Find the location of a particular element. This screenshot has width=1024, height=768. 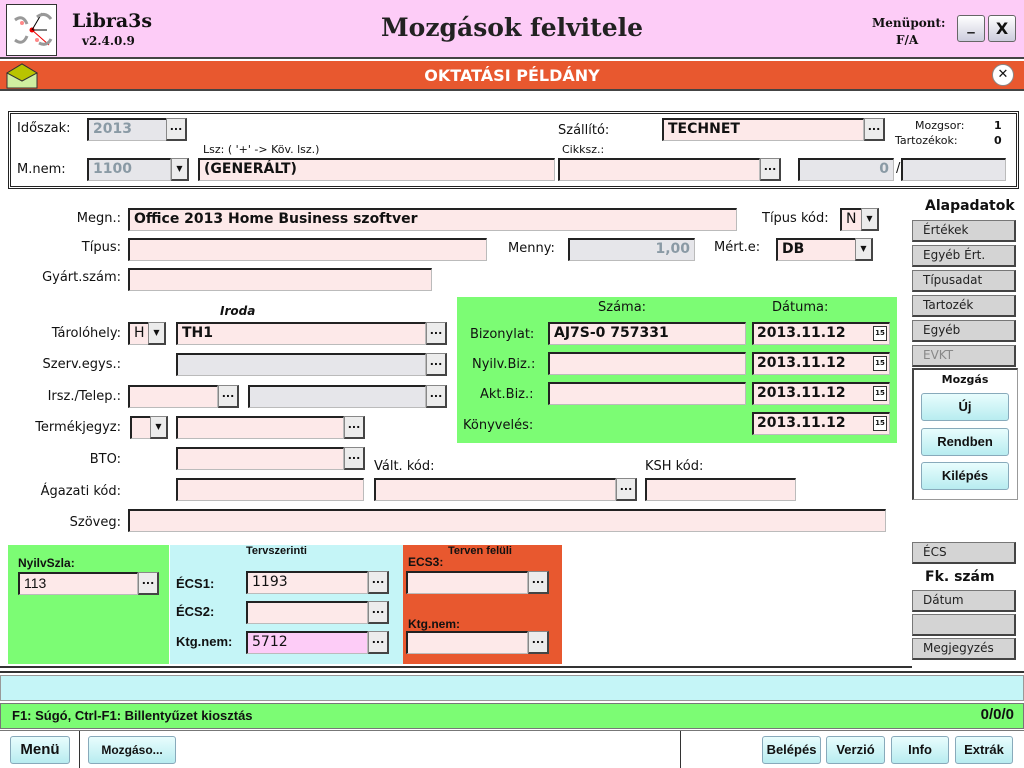

szoveg-input is located at coordinates (507, 520).